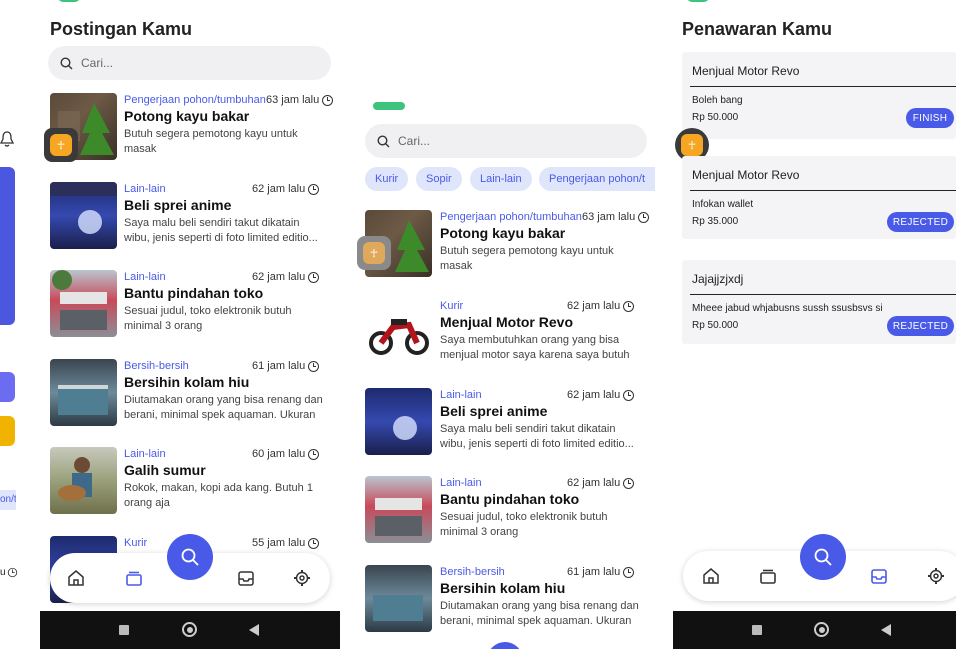 Image resolution: width=956 pixels, height=649 pixels. Describe the element at coordinates (8, 500) in the screenshot. I see `side-chip-fragment: on/t` at that location.